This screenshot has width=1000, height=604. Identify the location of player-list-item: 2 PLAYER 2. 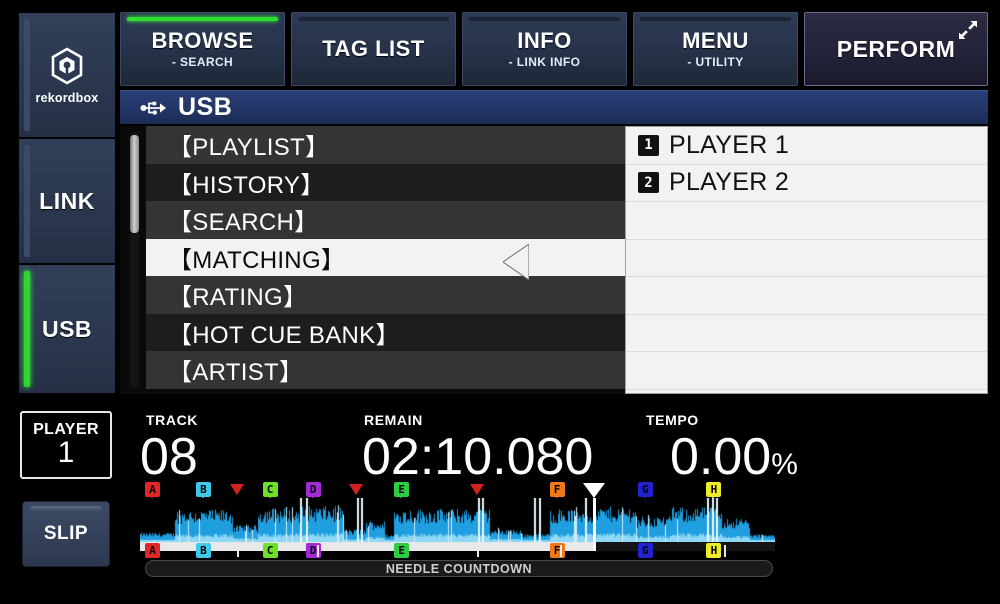
(806, 183).